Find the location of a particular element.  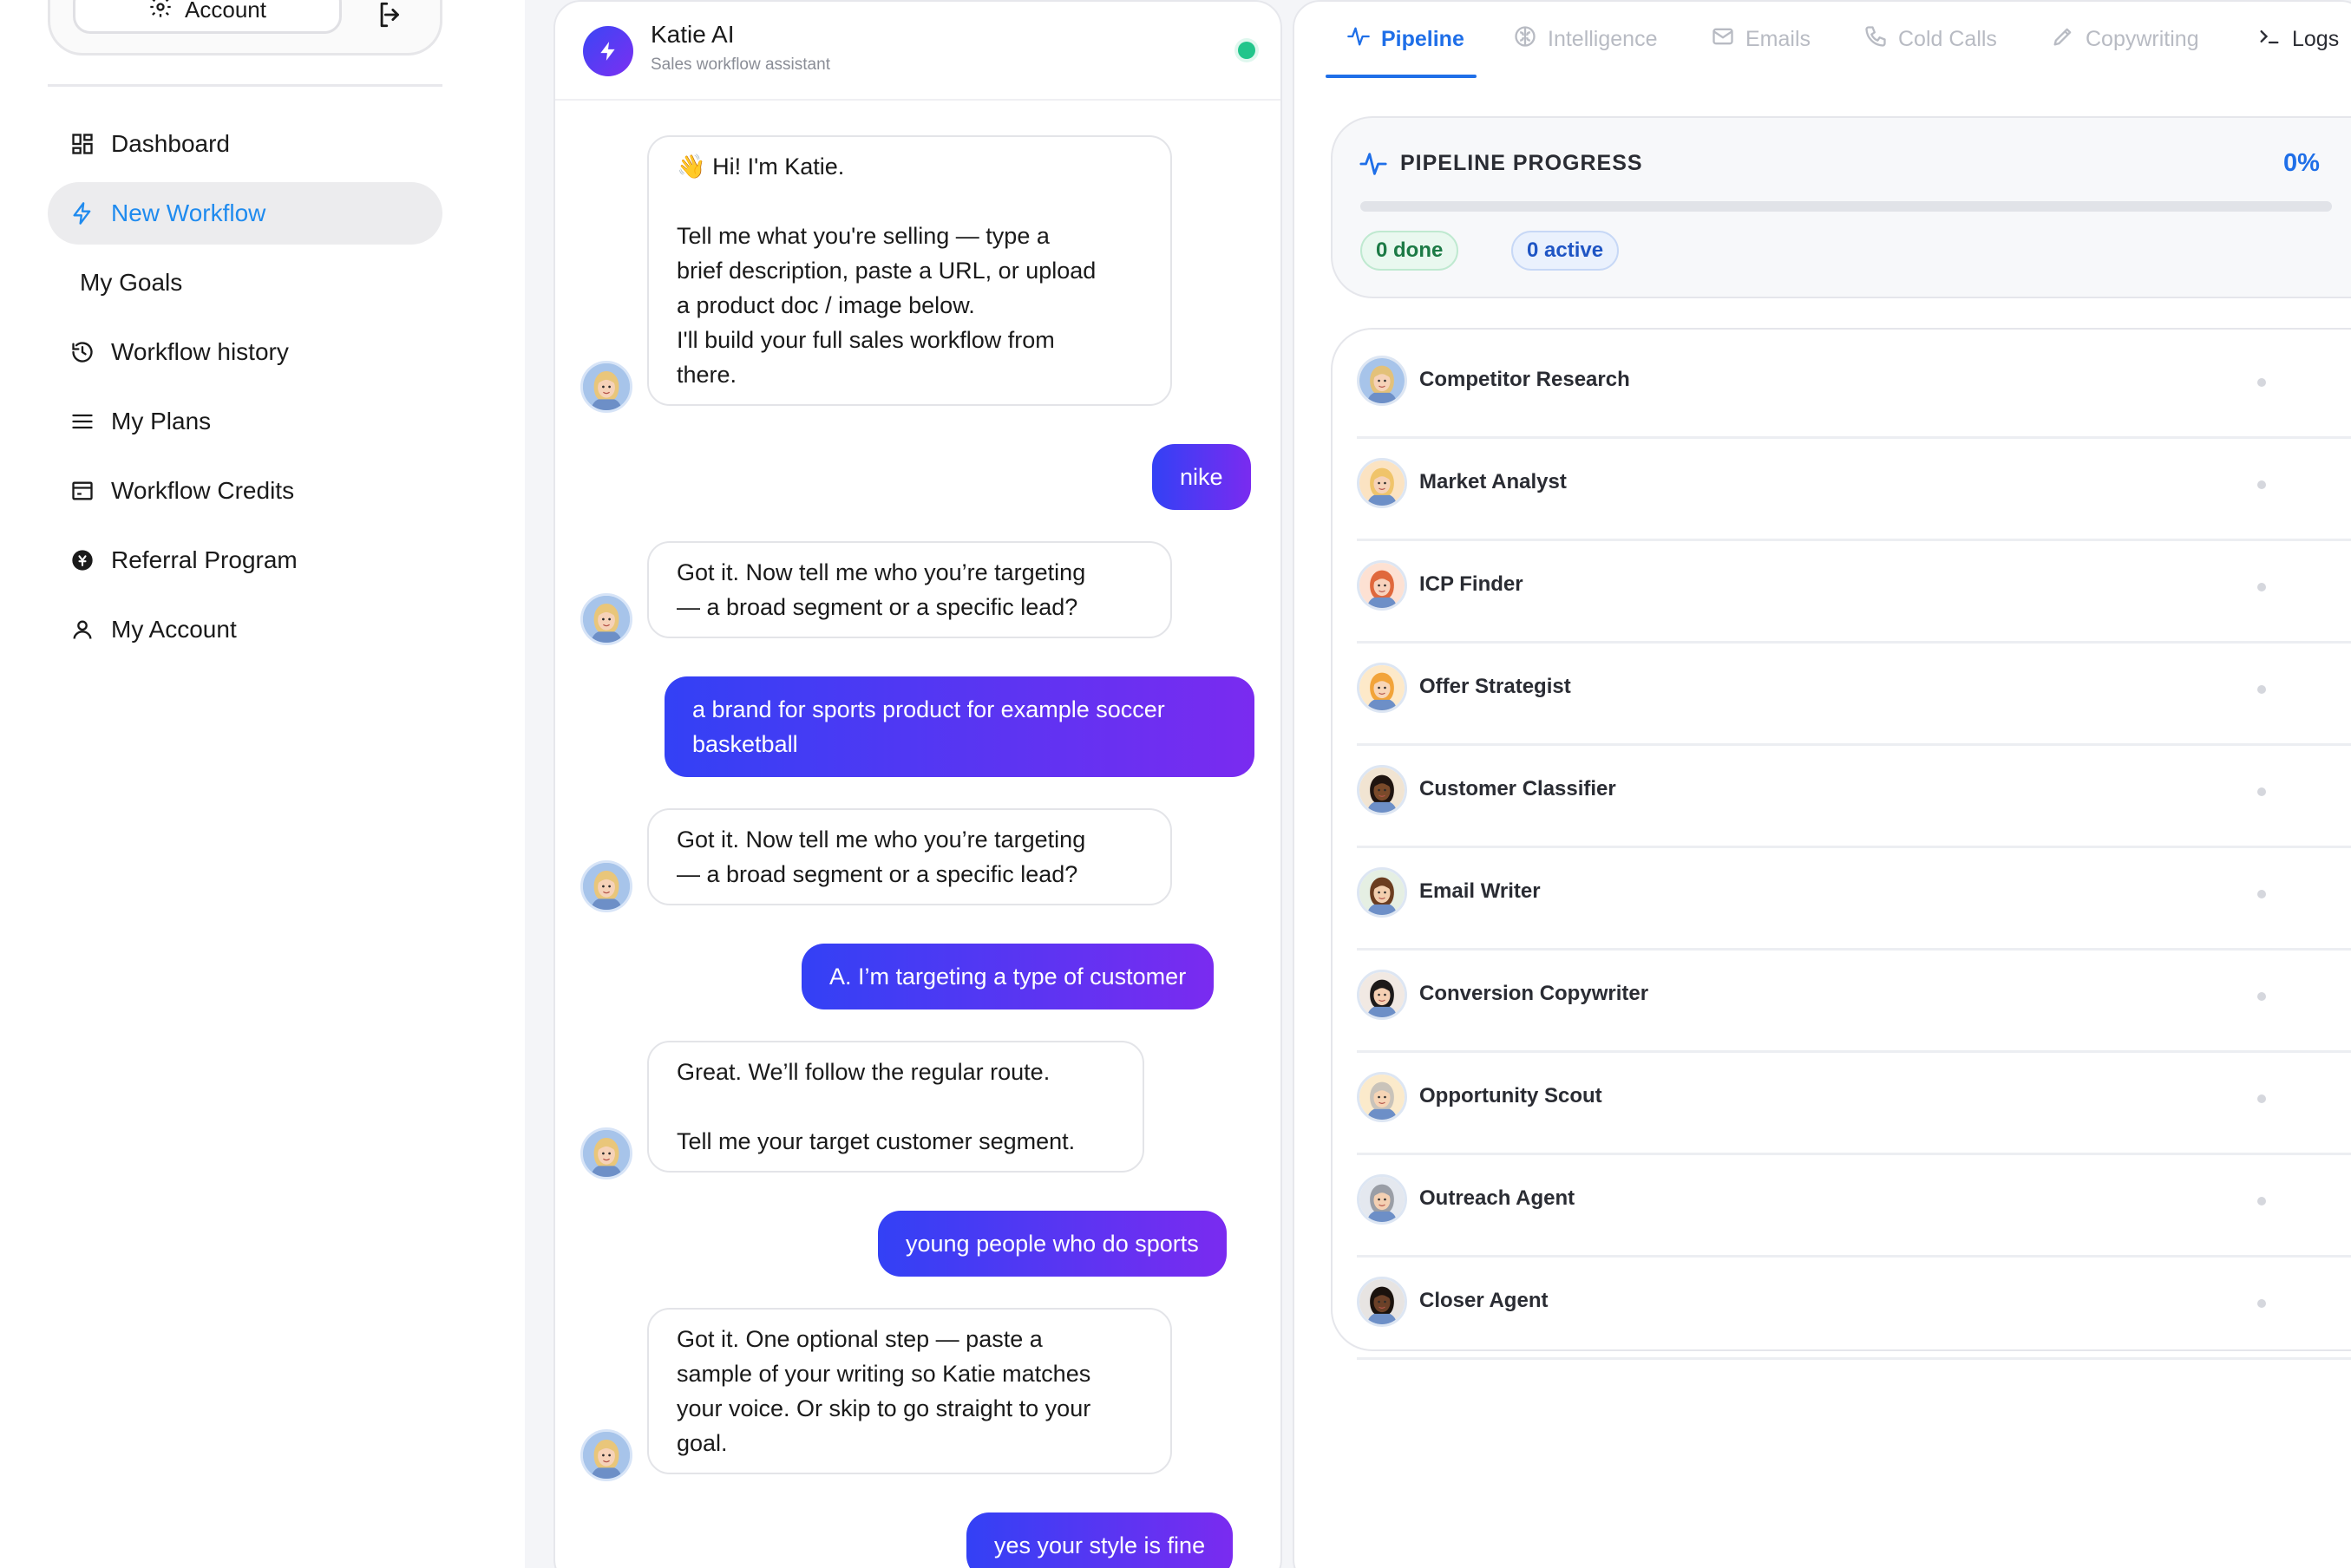

agent-name: Closer Agent is located at coordinates (1484, 1301).